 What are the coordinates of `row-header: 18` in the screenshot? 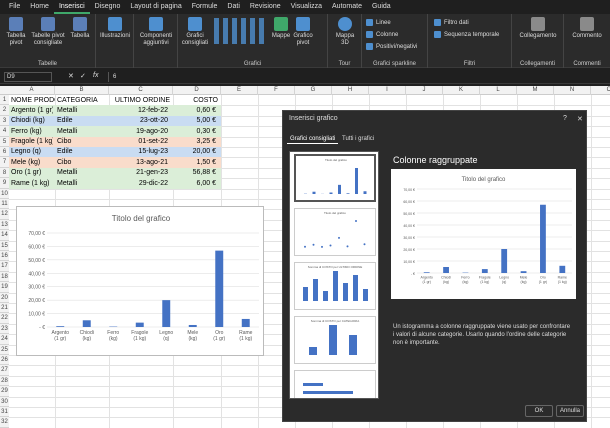 It's located at (4, 277).